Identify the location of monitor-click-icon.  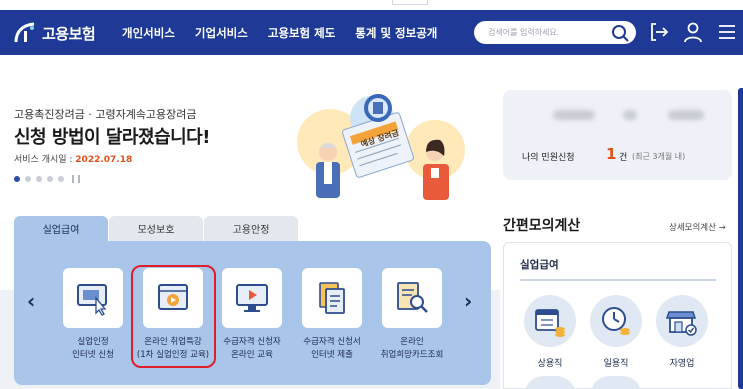
(92, 300).